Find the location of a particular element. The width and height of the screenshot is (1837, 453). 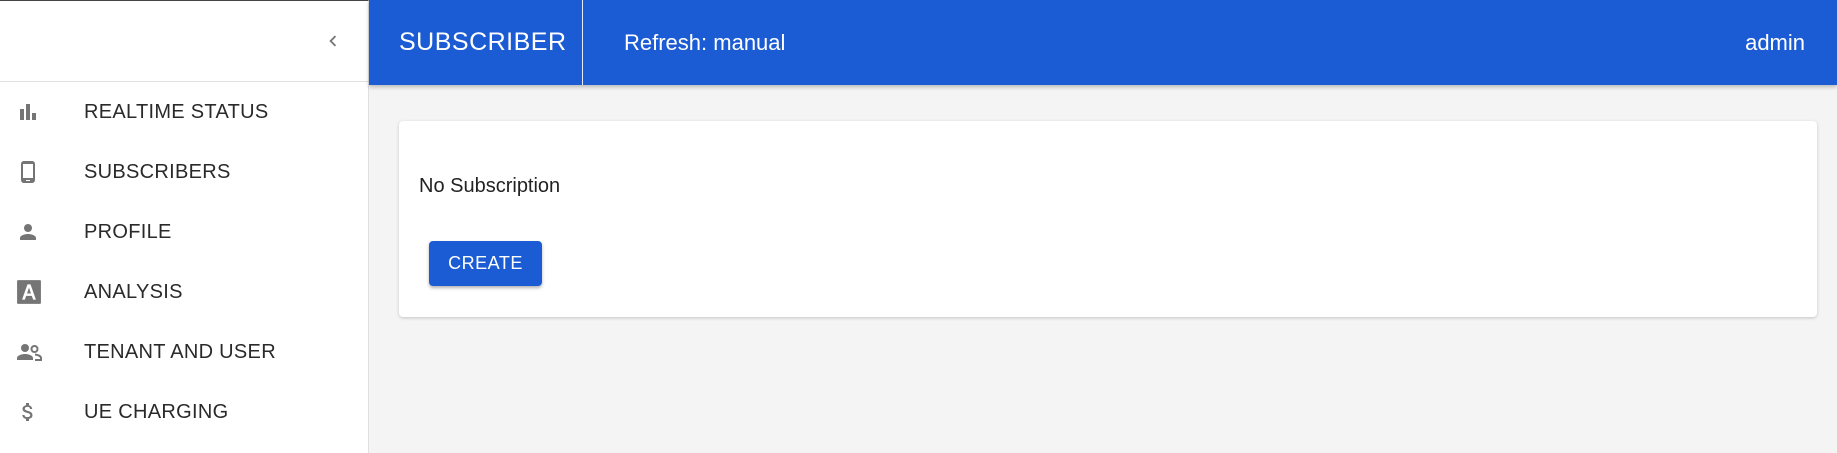

sidebar-item-label: TENANT AND USER is located at coordinates (180, 351).